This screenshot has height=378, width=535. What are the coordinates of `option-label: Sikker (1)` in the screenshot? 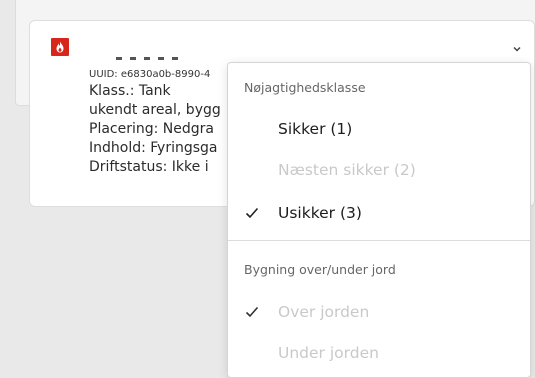 It's located at (315, 129).